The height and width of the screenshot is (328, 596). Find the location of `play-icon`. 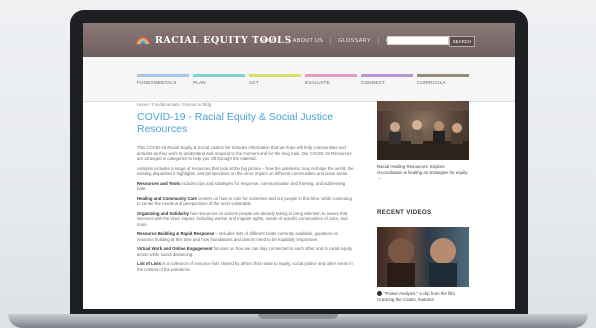

play-icon is located at coordinates (379, 294).